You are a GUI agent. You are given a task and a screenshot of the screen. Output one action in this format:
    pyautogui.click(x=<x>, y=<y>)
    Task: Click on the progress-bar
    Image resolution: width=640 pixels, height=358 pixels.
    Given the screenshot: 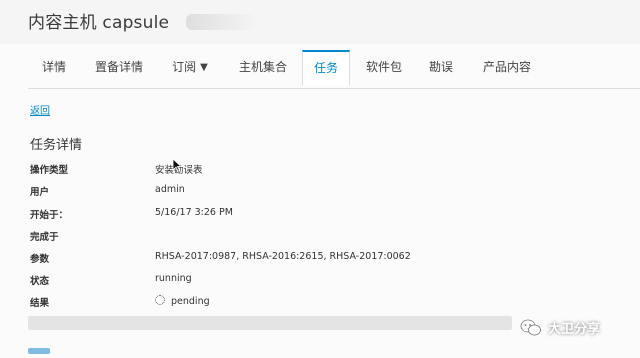 What is the action you would take?
    pyautogui.click(x=270, y=323)
    